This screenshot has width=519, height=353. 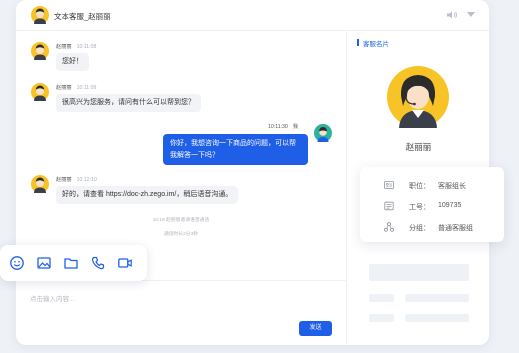 I want to click on volume-icon, so click(x=452, y=15).